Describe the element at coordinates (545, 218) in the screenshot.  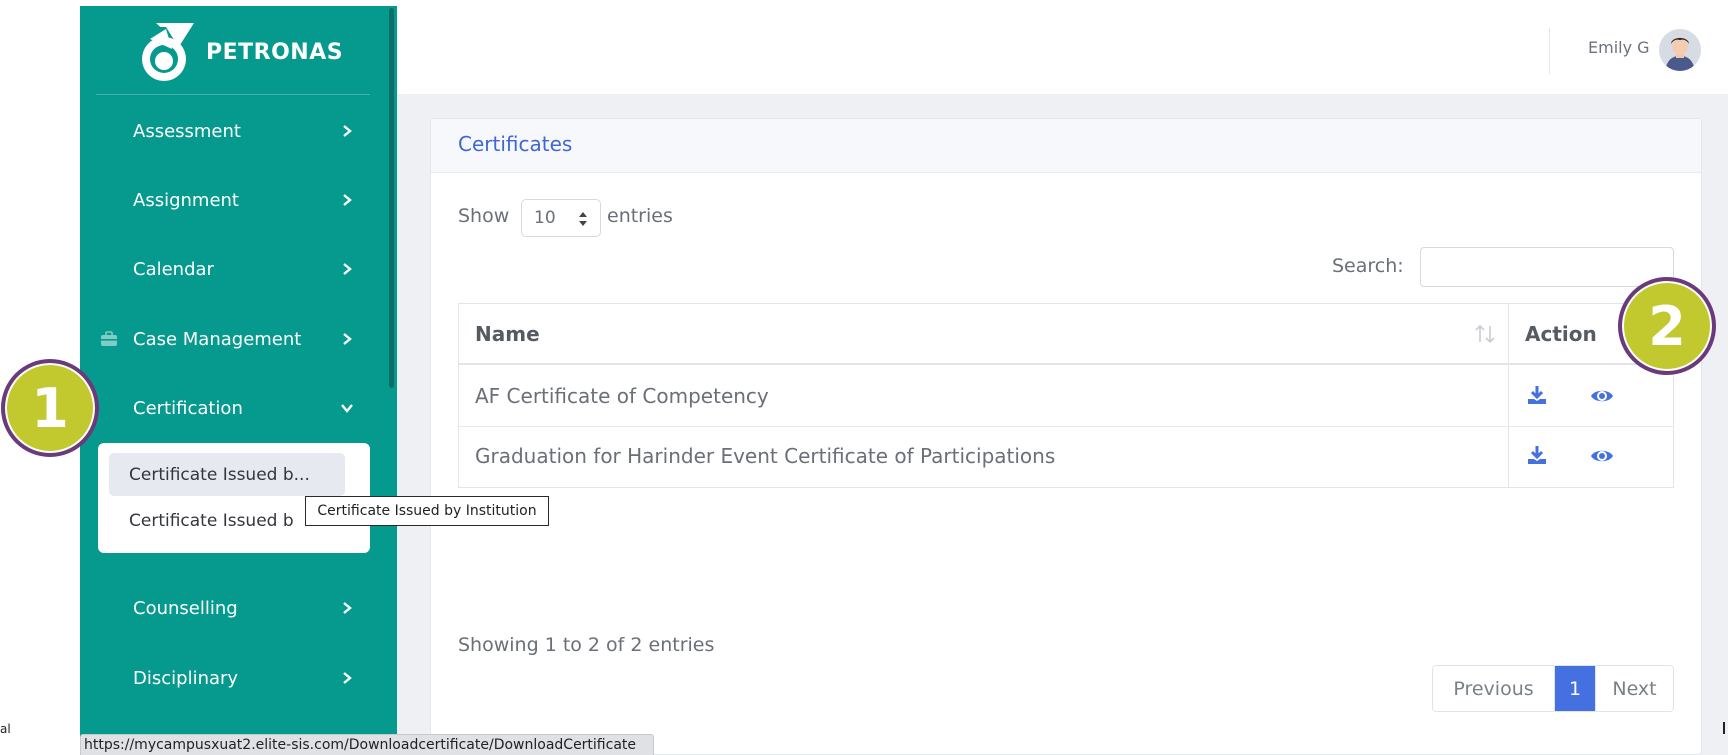
I see `page-length-value: 10` at that location.